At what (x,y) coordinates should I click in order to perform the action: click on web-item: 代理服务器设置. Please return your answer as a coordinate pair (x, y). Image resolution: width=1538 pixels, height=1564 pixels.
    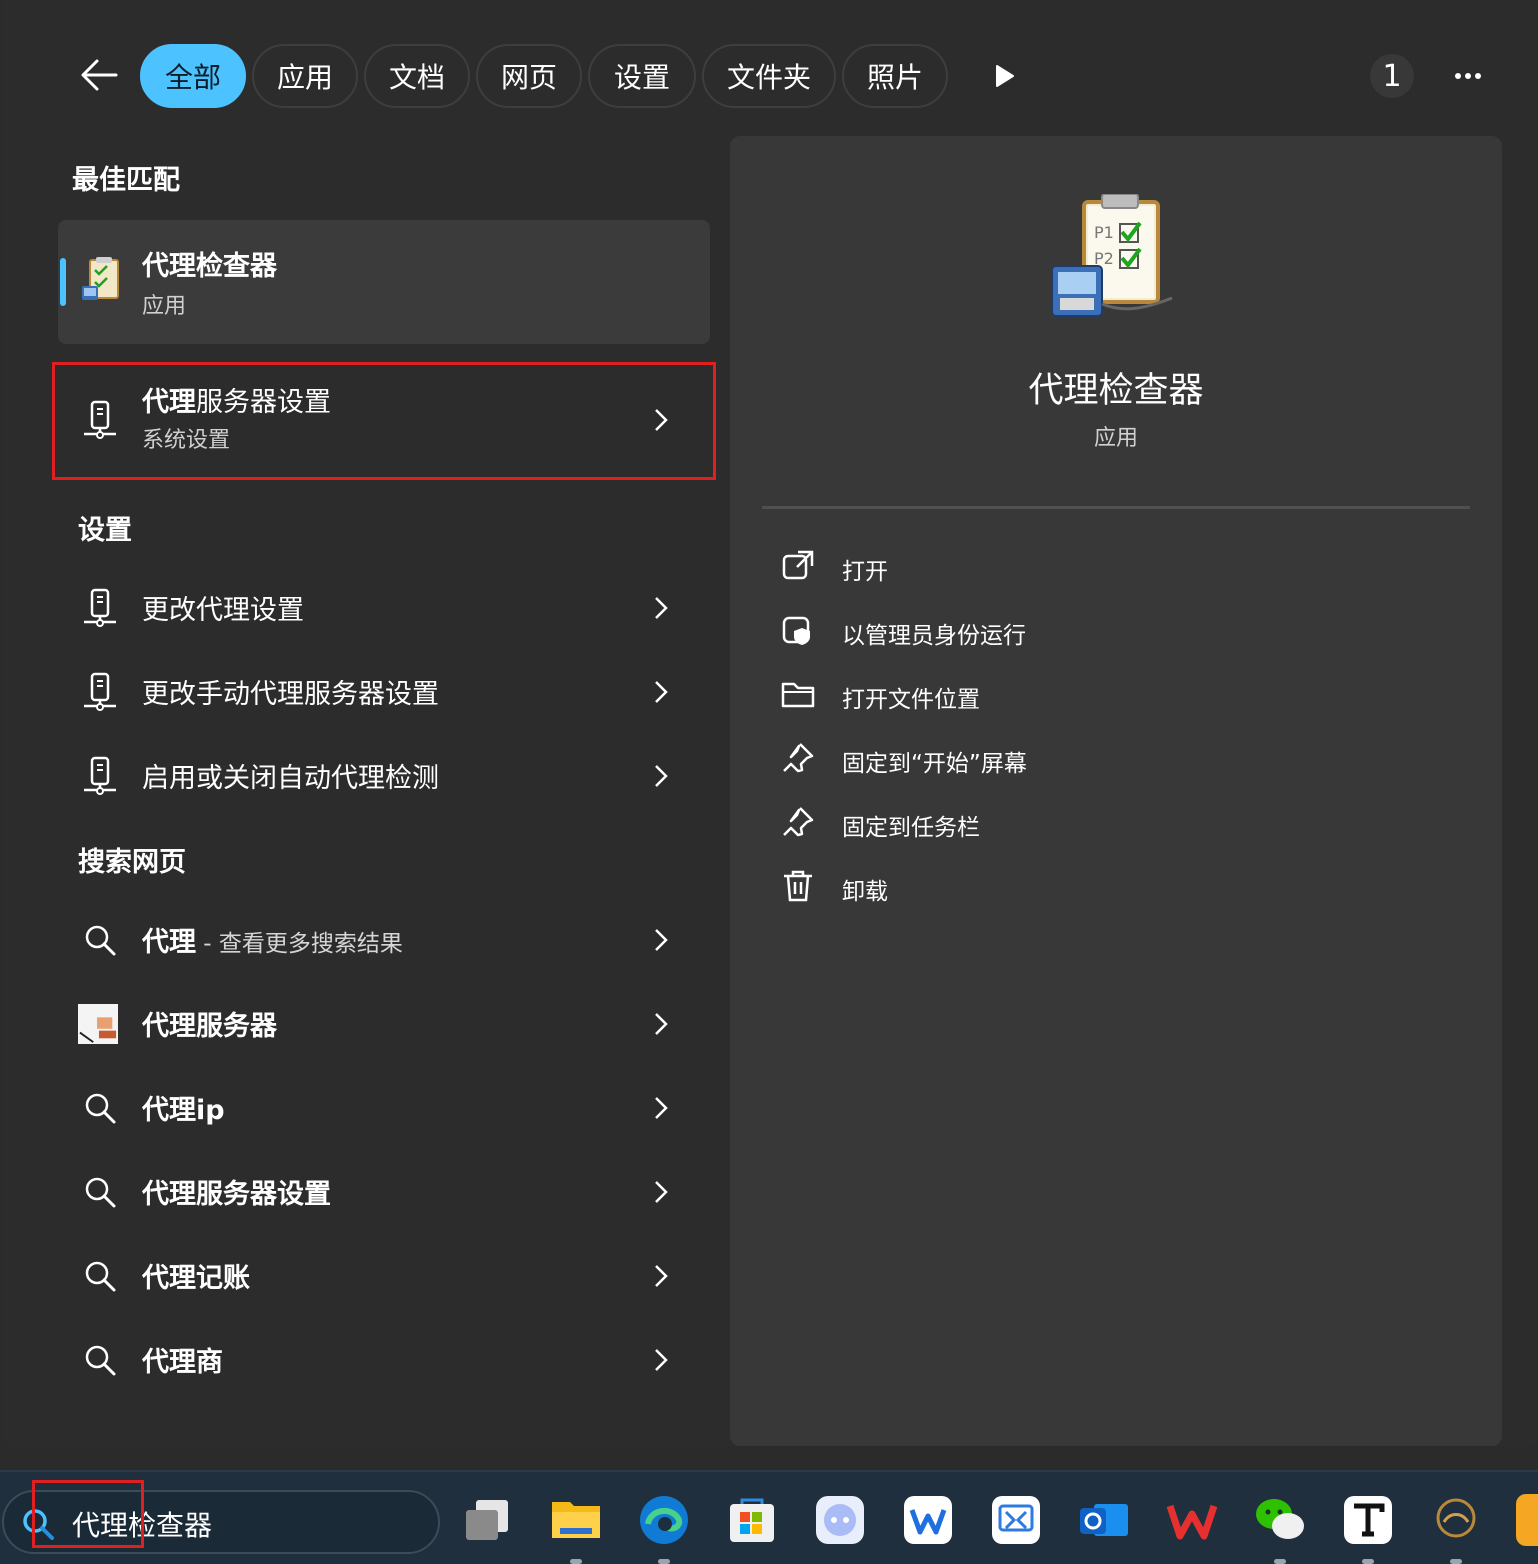
    Looking at the image, I should click on (385, 1192).